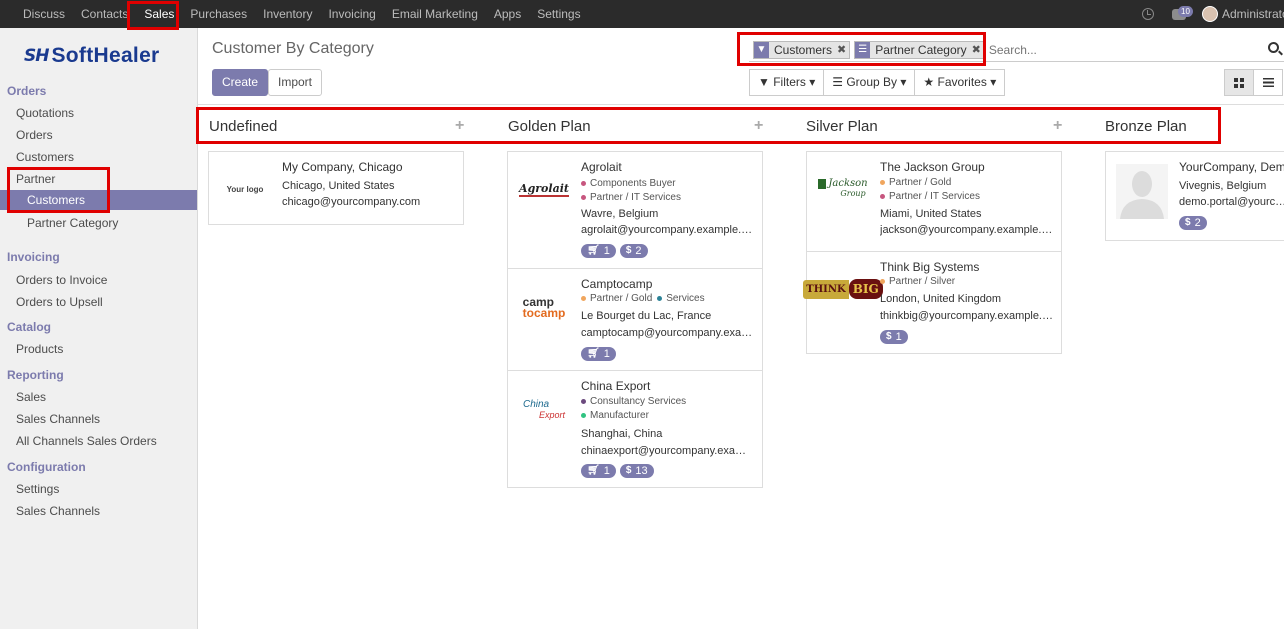  Describe the element at coordinates (601, 167) in the screenshot. I see `card-name: Agrolait` at that location.